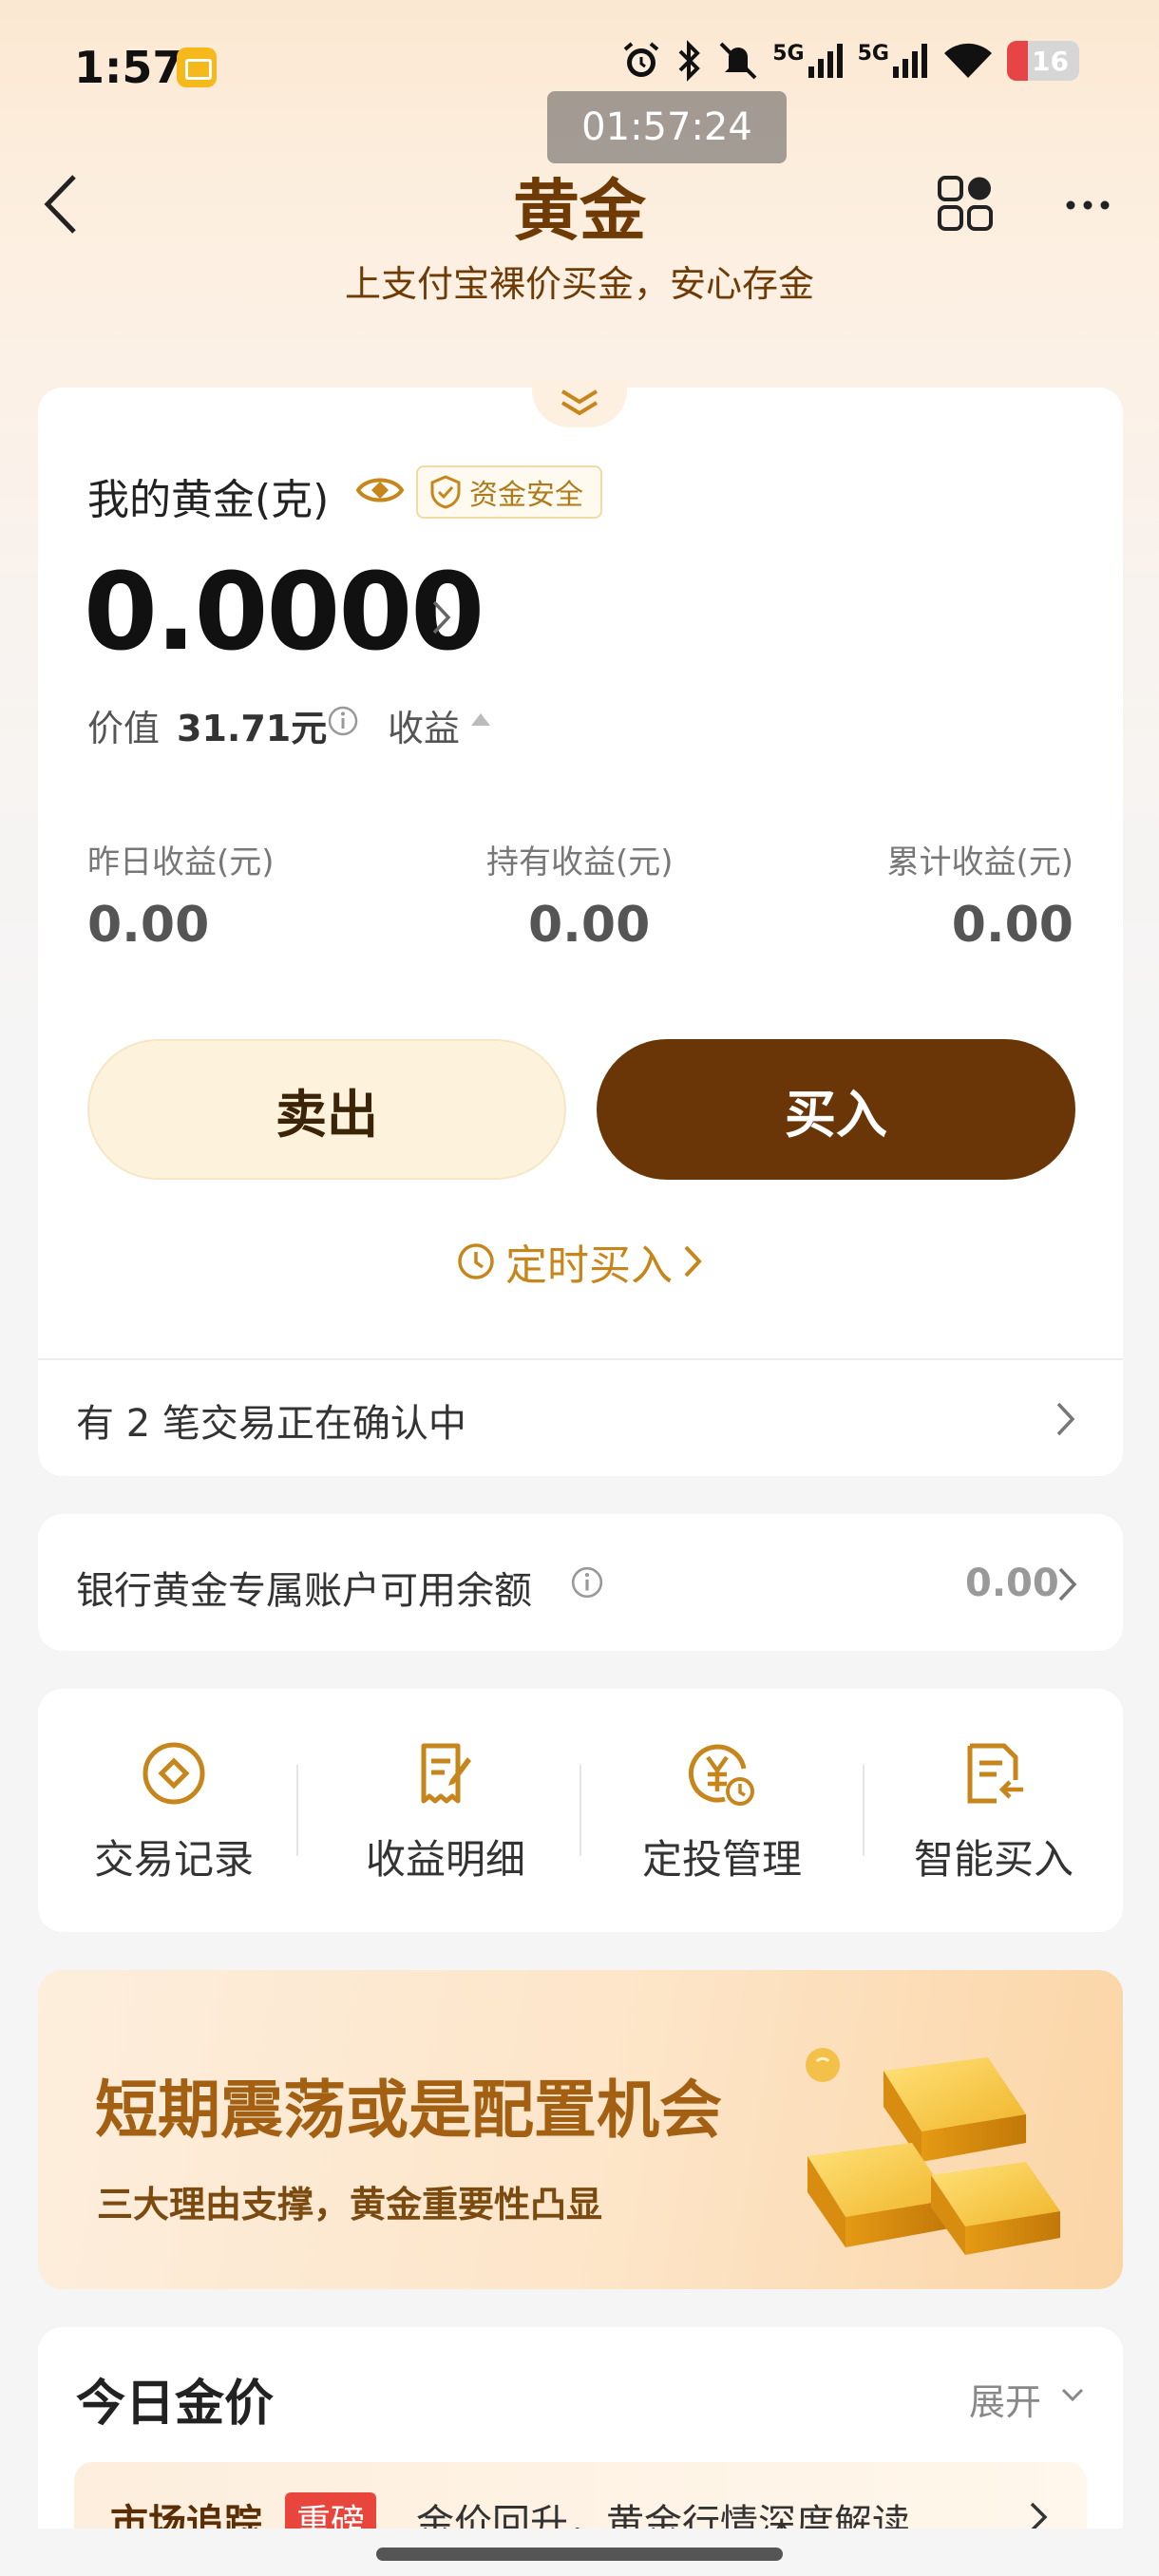 This screenshot has height=2576, width=1159. I want to click on yesterday-earnings-label: 昨日收益(元), so click(181, 862).